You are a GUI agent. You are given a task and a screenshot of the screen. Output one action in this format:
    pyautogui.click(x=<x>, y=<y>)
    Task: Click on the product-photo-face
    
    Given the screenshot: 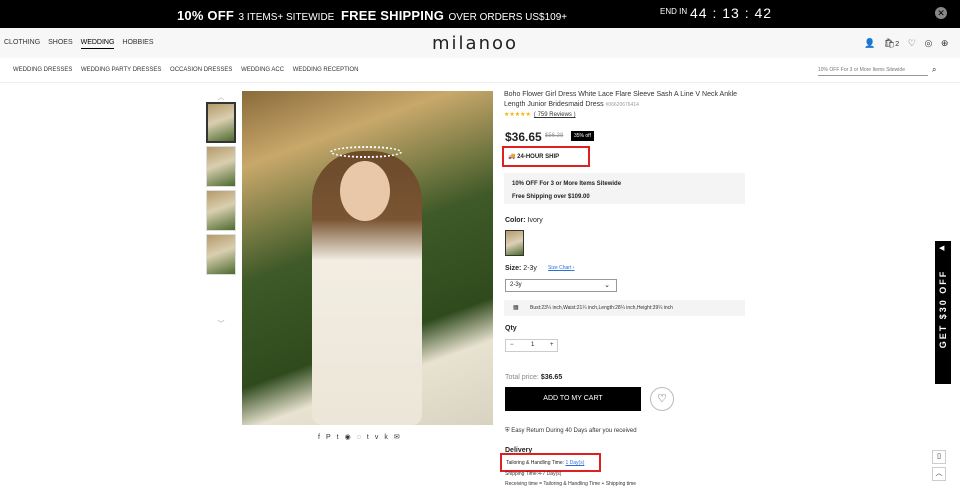 What is the action you would take?
    pyautogui.click(x=365, y=191)
    